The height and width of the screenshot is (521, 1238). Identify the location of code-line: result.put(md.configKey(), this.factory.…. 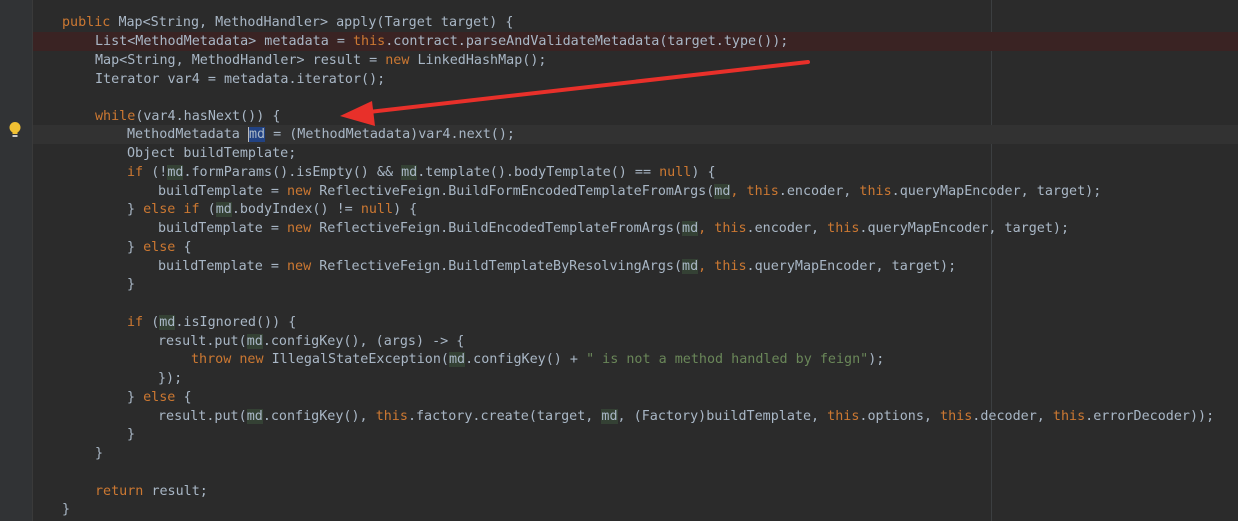
(686, 416).